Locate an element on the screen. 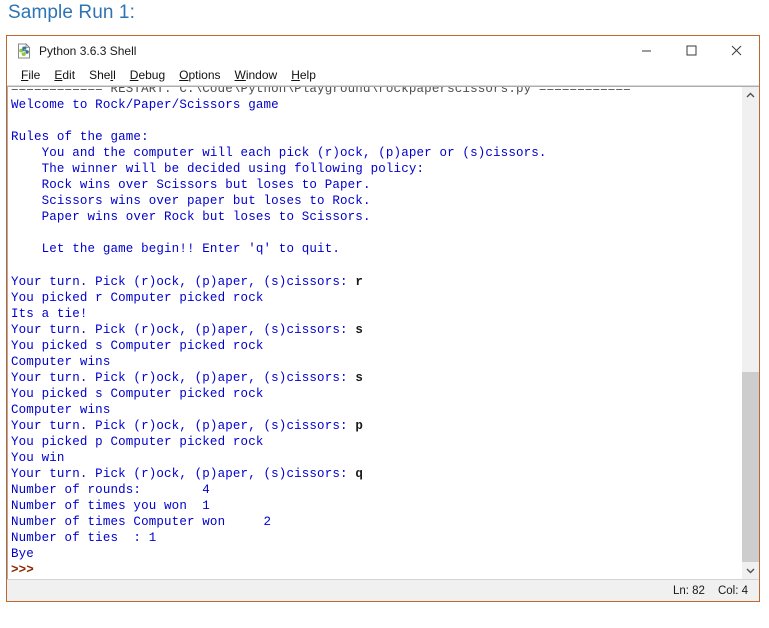 This screenshot has height=628, width=769. shell-output-line: Its a tie! is located at coordinates (49, 313).